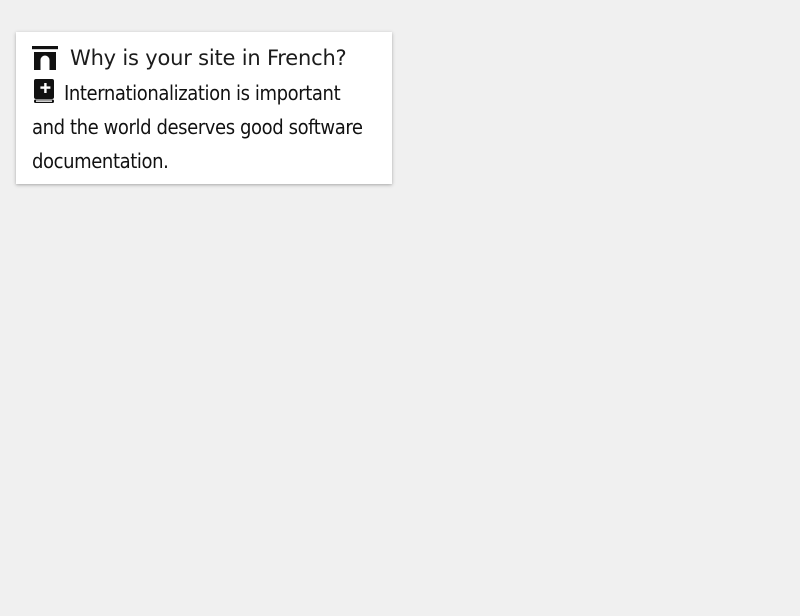  I want to click on faq-question: Why is your site in French?, so click(208, 58).